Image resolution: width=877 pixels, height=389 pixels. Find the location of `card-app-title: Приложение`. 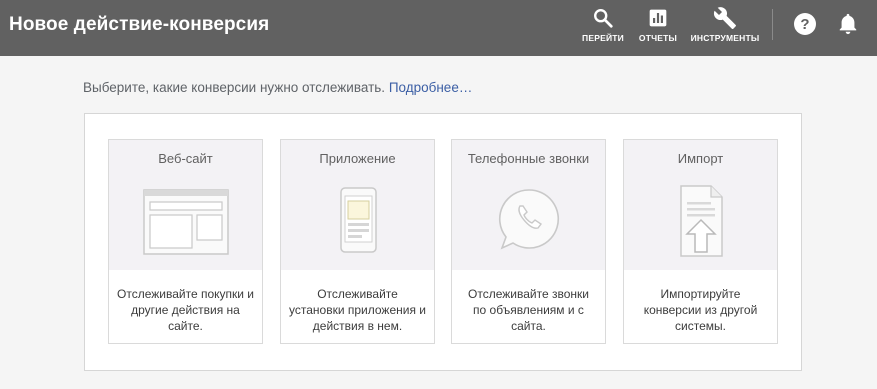

card-app-title: Приложение is located at coordinates (357, 158).